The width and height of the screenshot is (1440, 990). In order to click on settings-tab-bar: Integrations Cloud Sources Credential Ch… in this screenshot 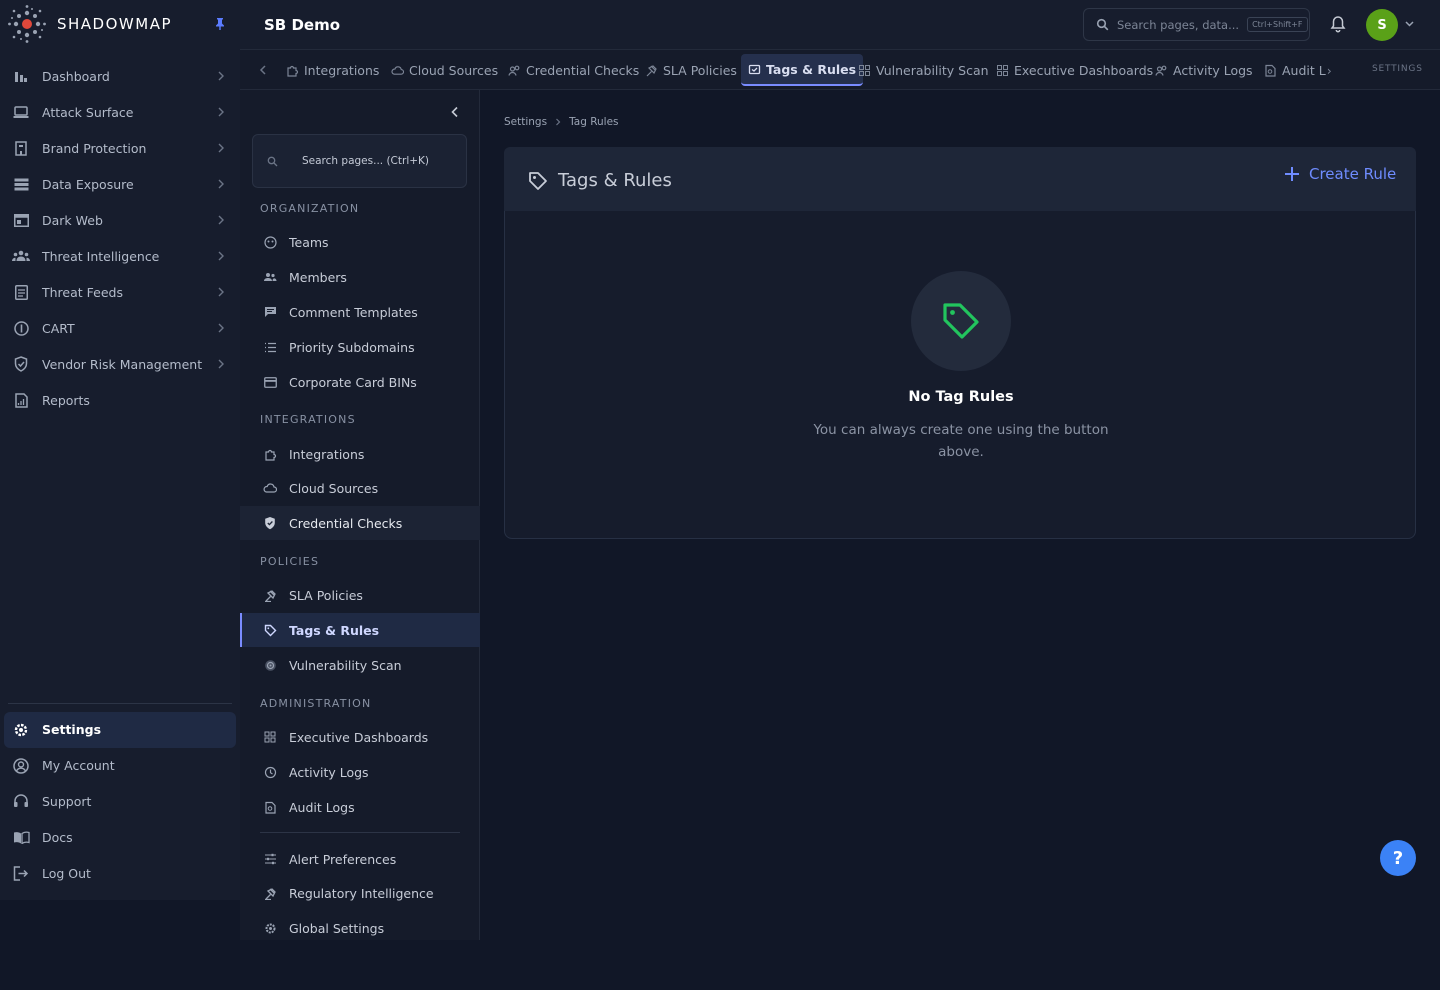, I will do `click(840, 70)`.